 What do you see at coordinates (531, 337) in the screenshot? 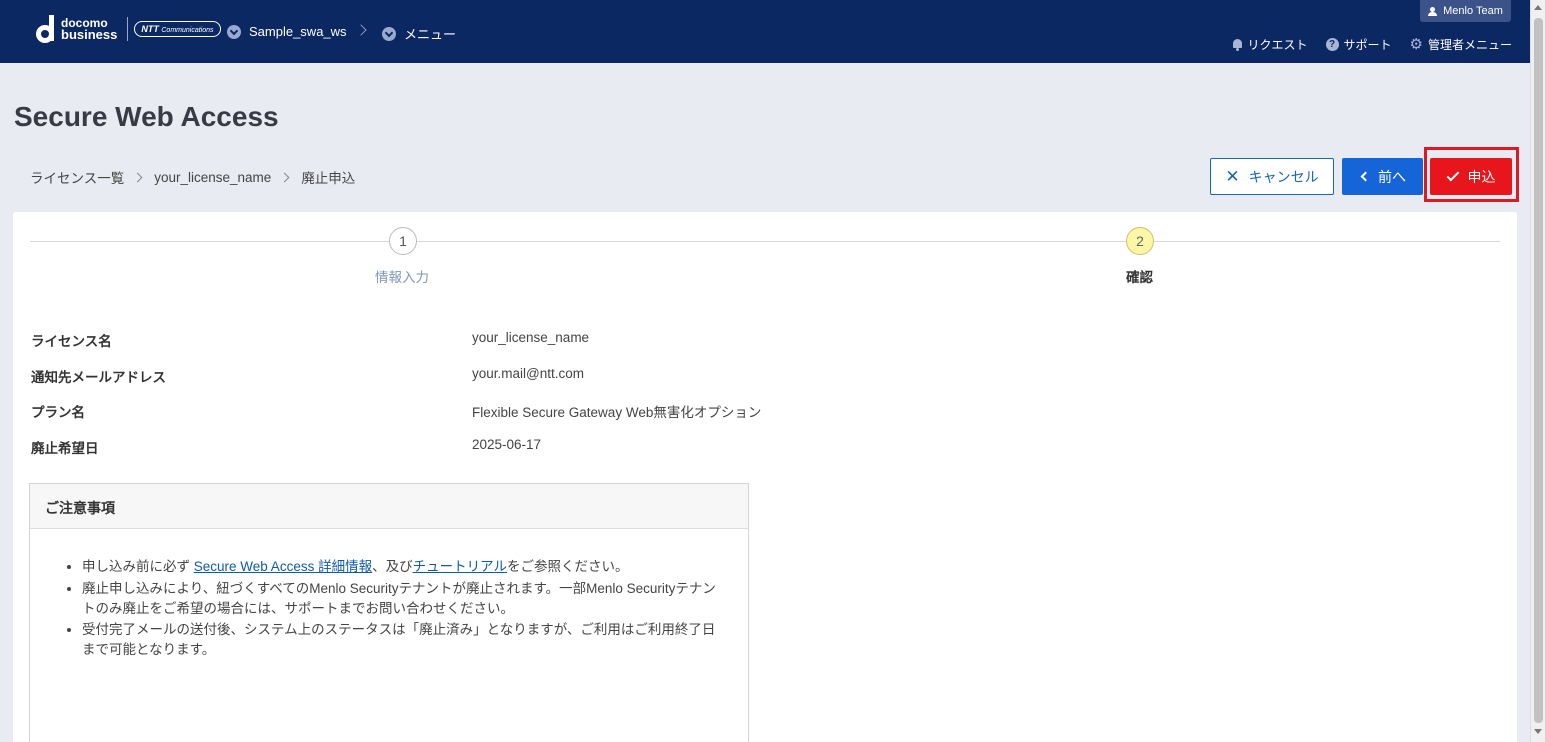
I see `license-name-value: your_license_name` at bounding box center [531, 337].